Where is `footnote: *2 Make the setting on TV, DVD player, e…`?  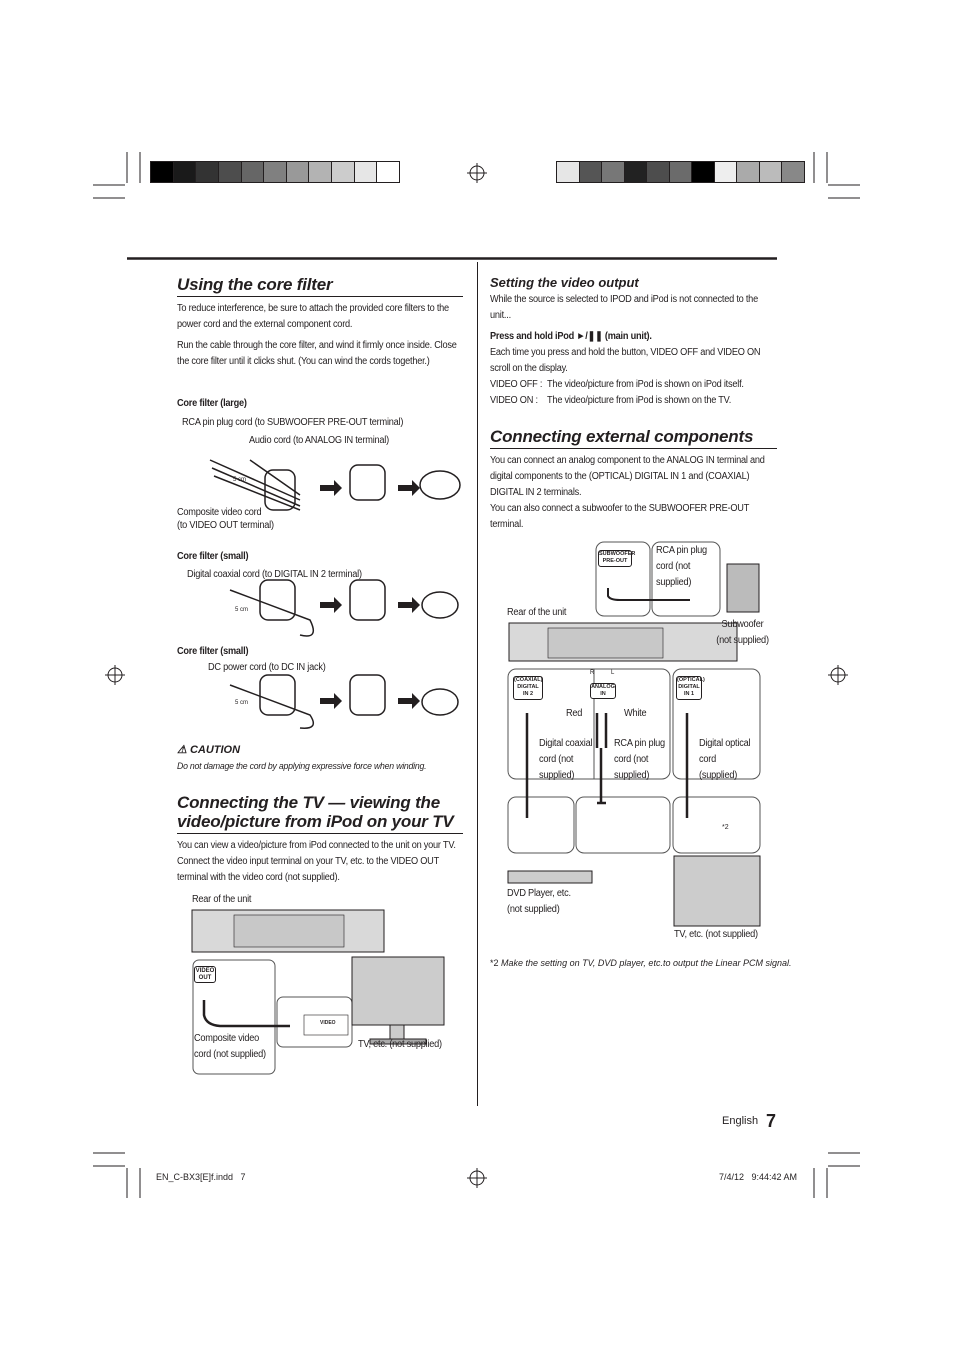
footnote: *2 Make the setting on TV, DVD player, e… is located at coordinates (641, 963).